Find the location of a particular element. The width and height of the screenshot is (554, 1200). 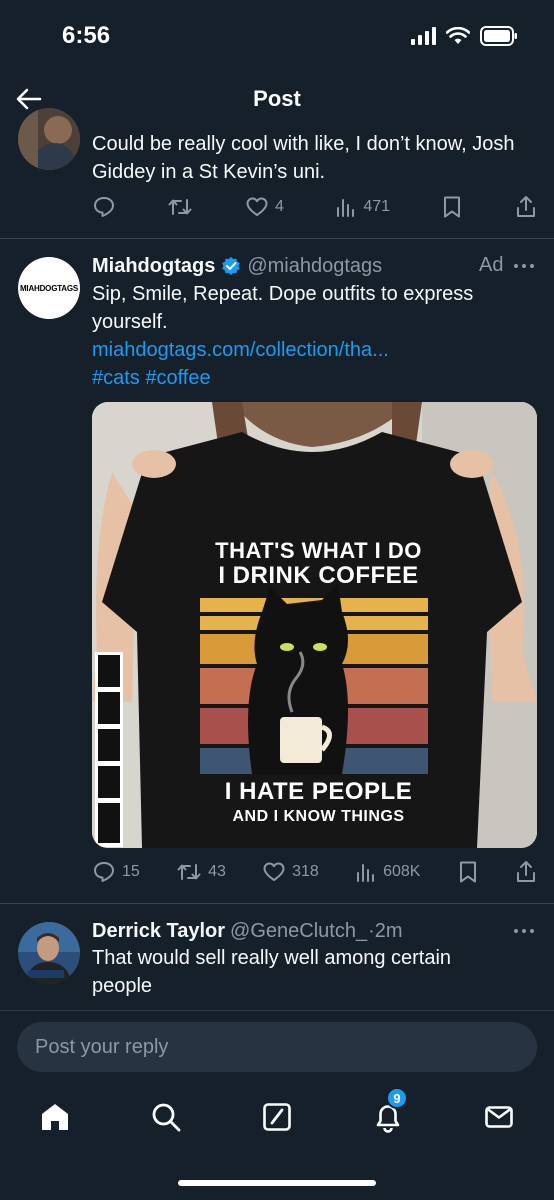

mail-icon is located at coordinates (499, 1117).